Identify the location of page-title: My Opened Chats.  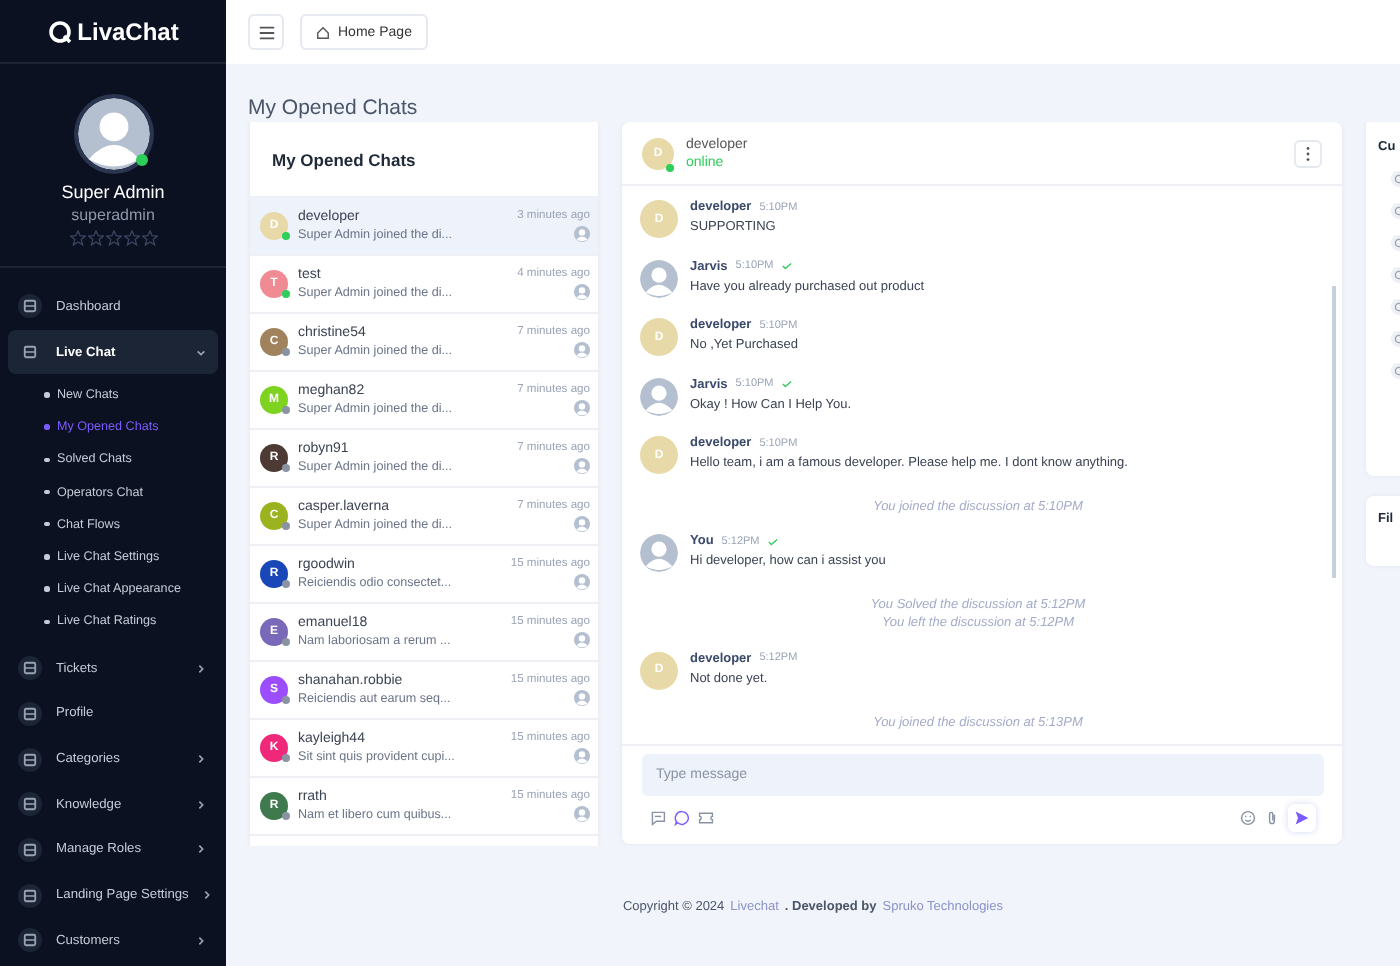
(333, 108).